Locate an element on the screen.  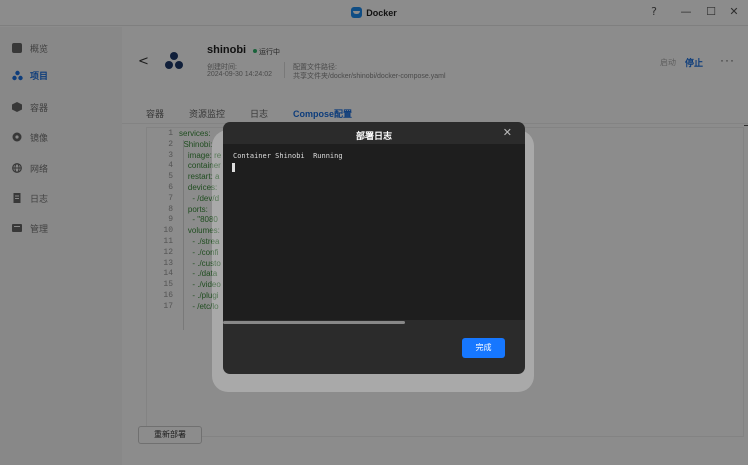
terminal-cursor is located at coordinates (233, 167).